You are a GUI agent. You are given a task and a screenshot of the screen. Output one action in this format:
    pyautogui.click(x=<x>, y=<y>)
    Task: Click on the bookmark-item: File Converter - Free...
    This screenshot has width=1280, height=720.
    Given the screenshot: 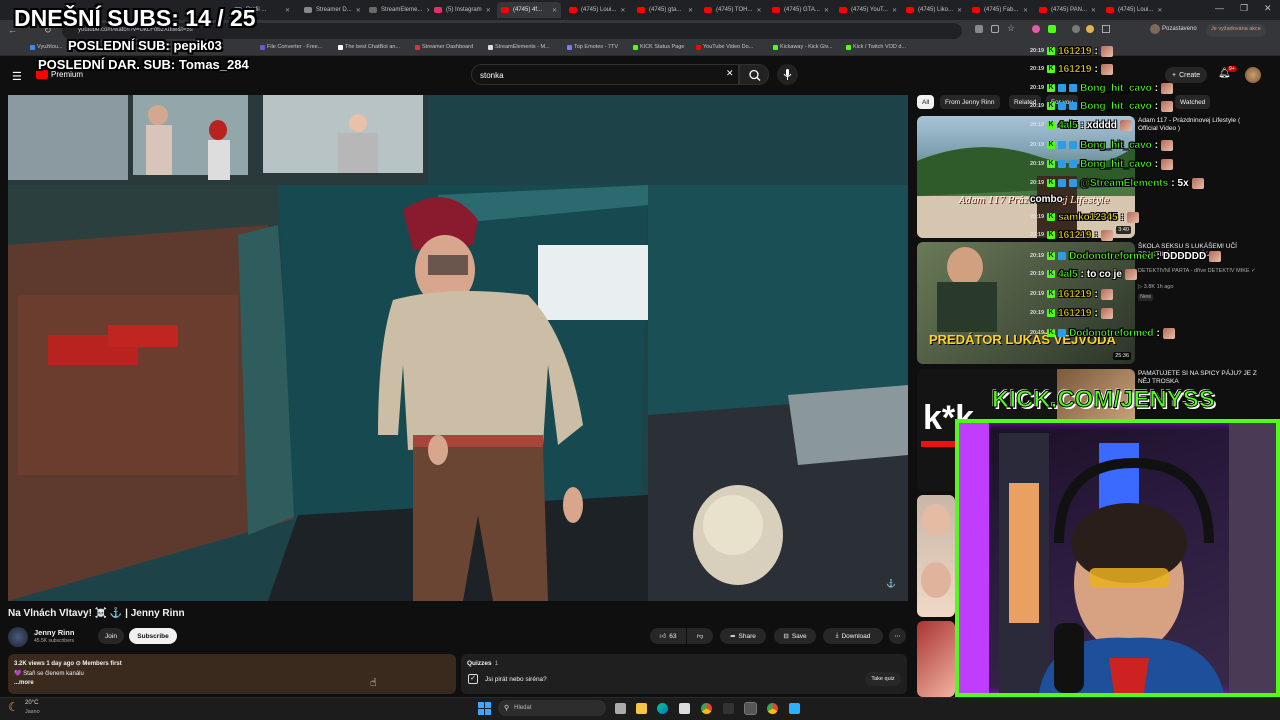 What is the action you would take?
    pyautogui.click(x=291, y=47)
    